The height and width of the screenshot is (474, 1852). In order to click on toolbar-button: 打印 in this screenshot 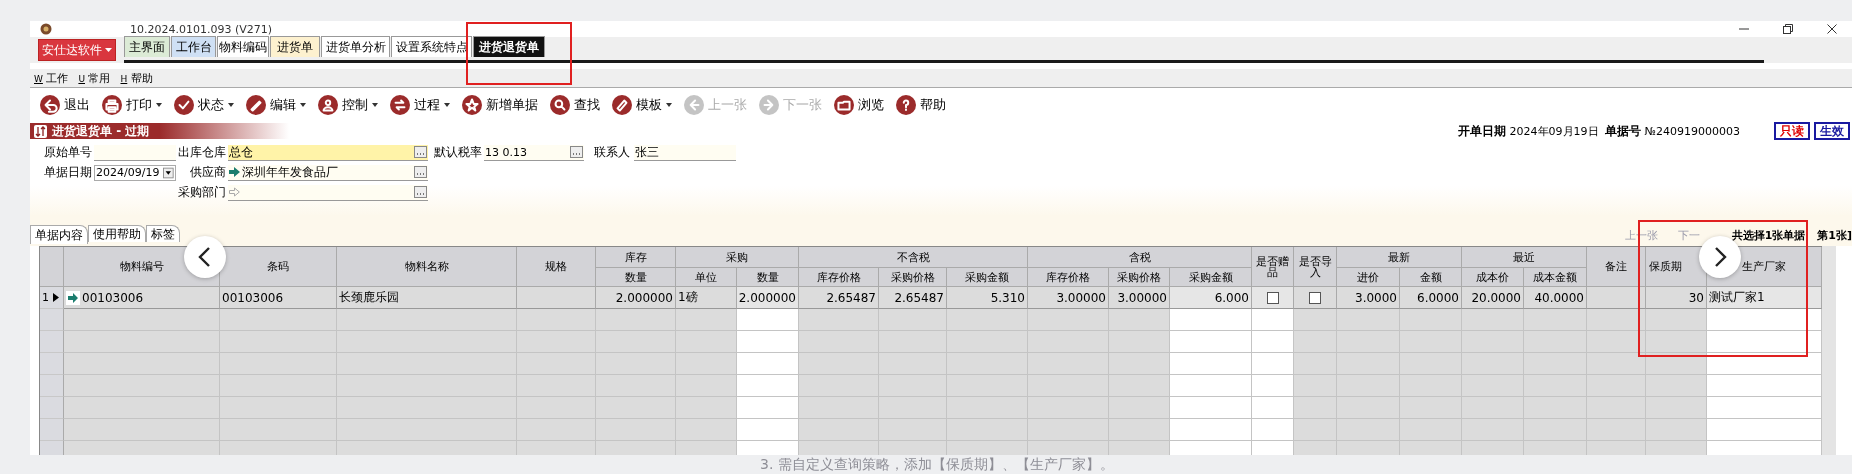, I will do `click(132, 105)`.